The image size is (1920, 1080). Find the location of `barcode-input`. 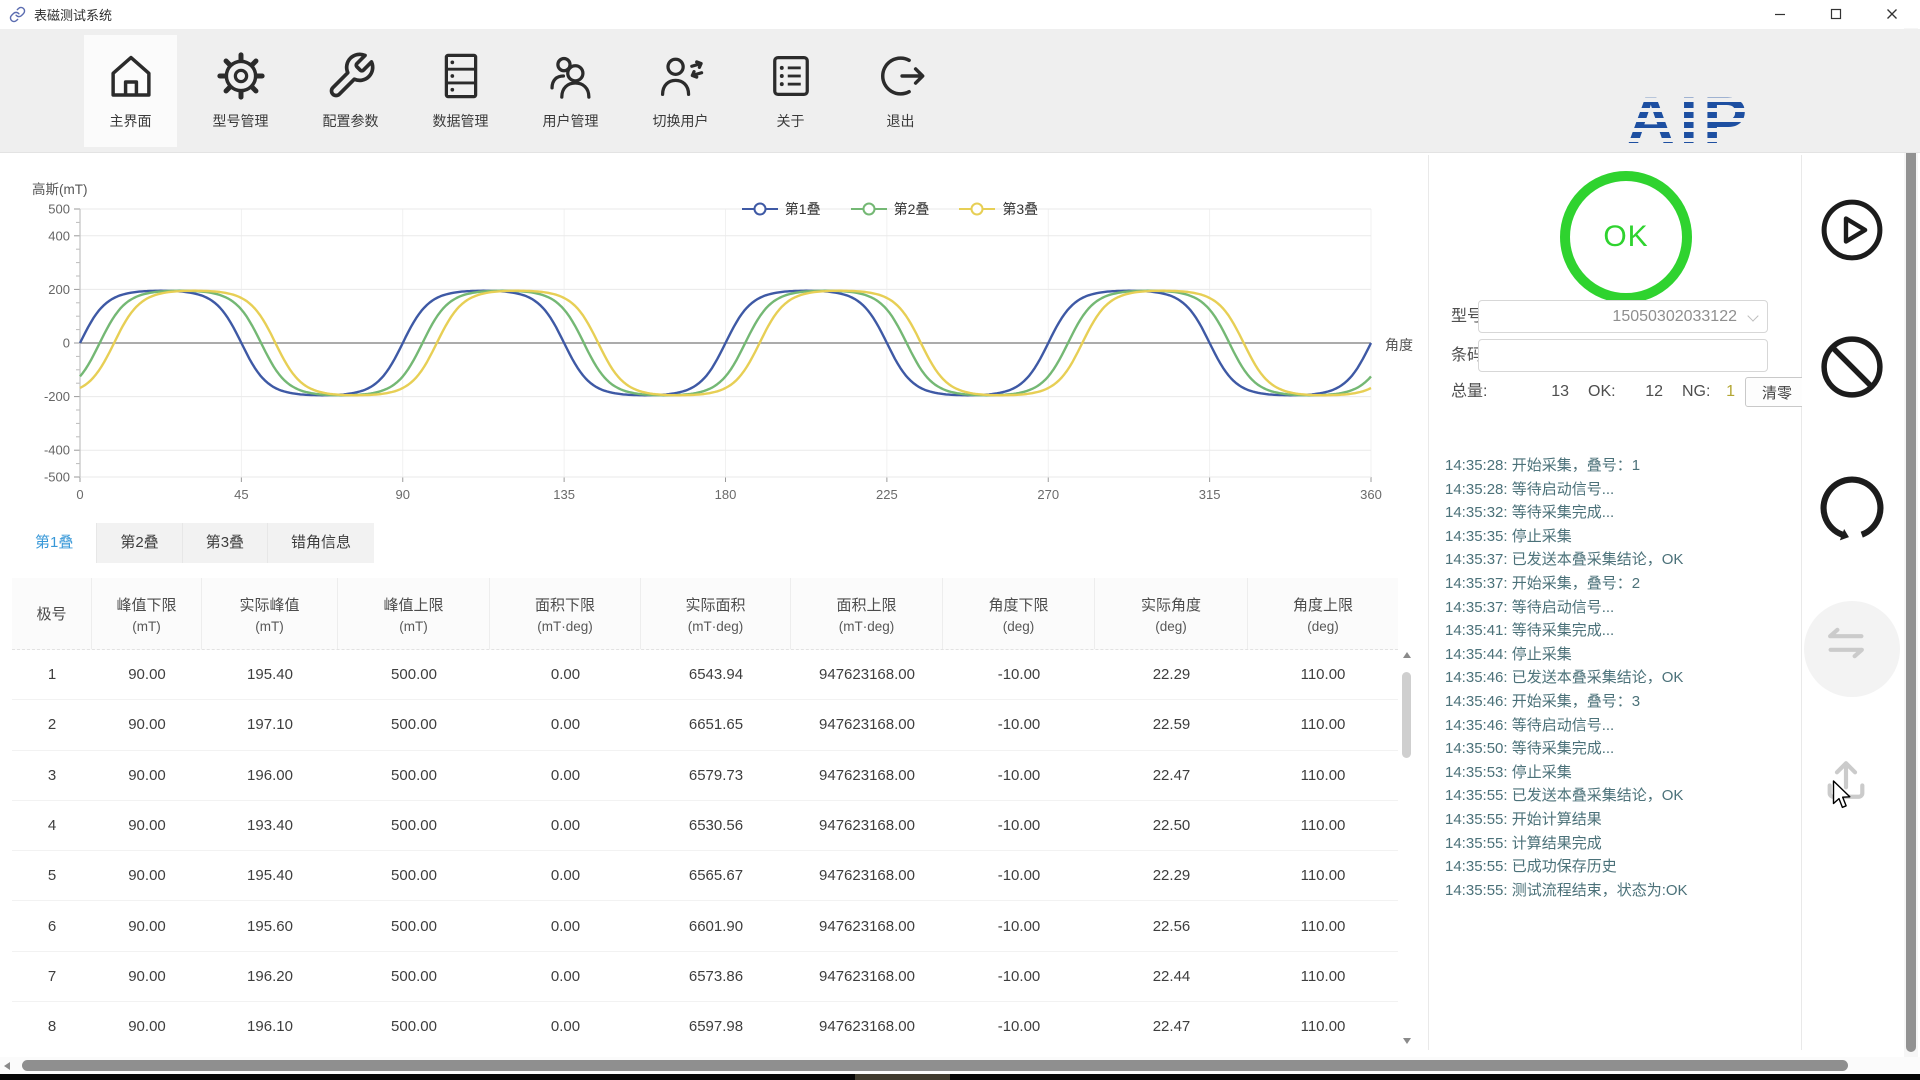

barcode-input is located at coordinates (1623, 355).